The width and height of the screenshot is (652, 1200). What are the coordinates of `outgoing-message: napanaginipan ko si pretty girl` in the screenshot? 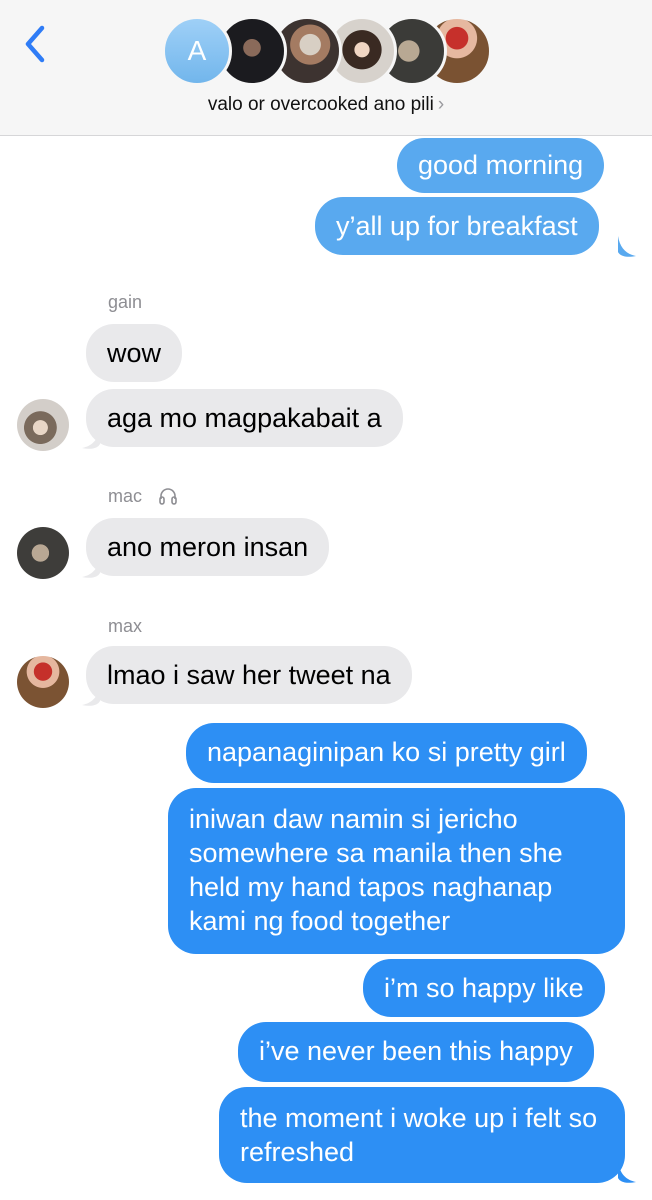 It's located at (386, 753).